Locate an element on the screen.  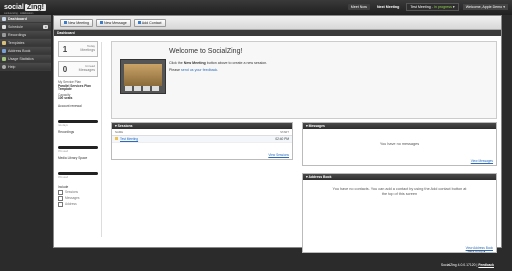
schedule-count-badge: 0 is located at coordinates (45, 26).